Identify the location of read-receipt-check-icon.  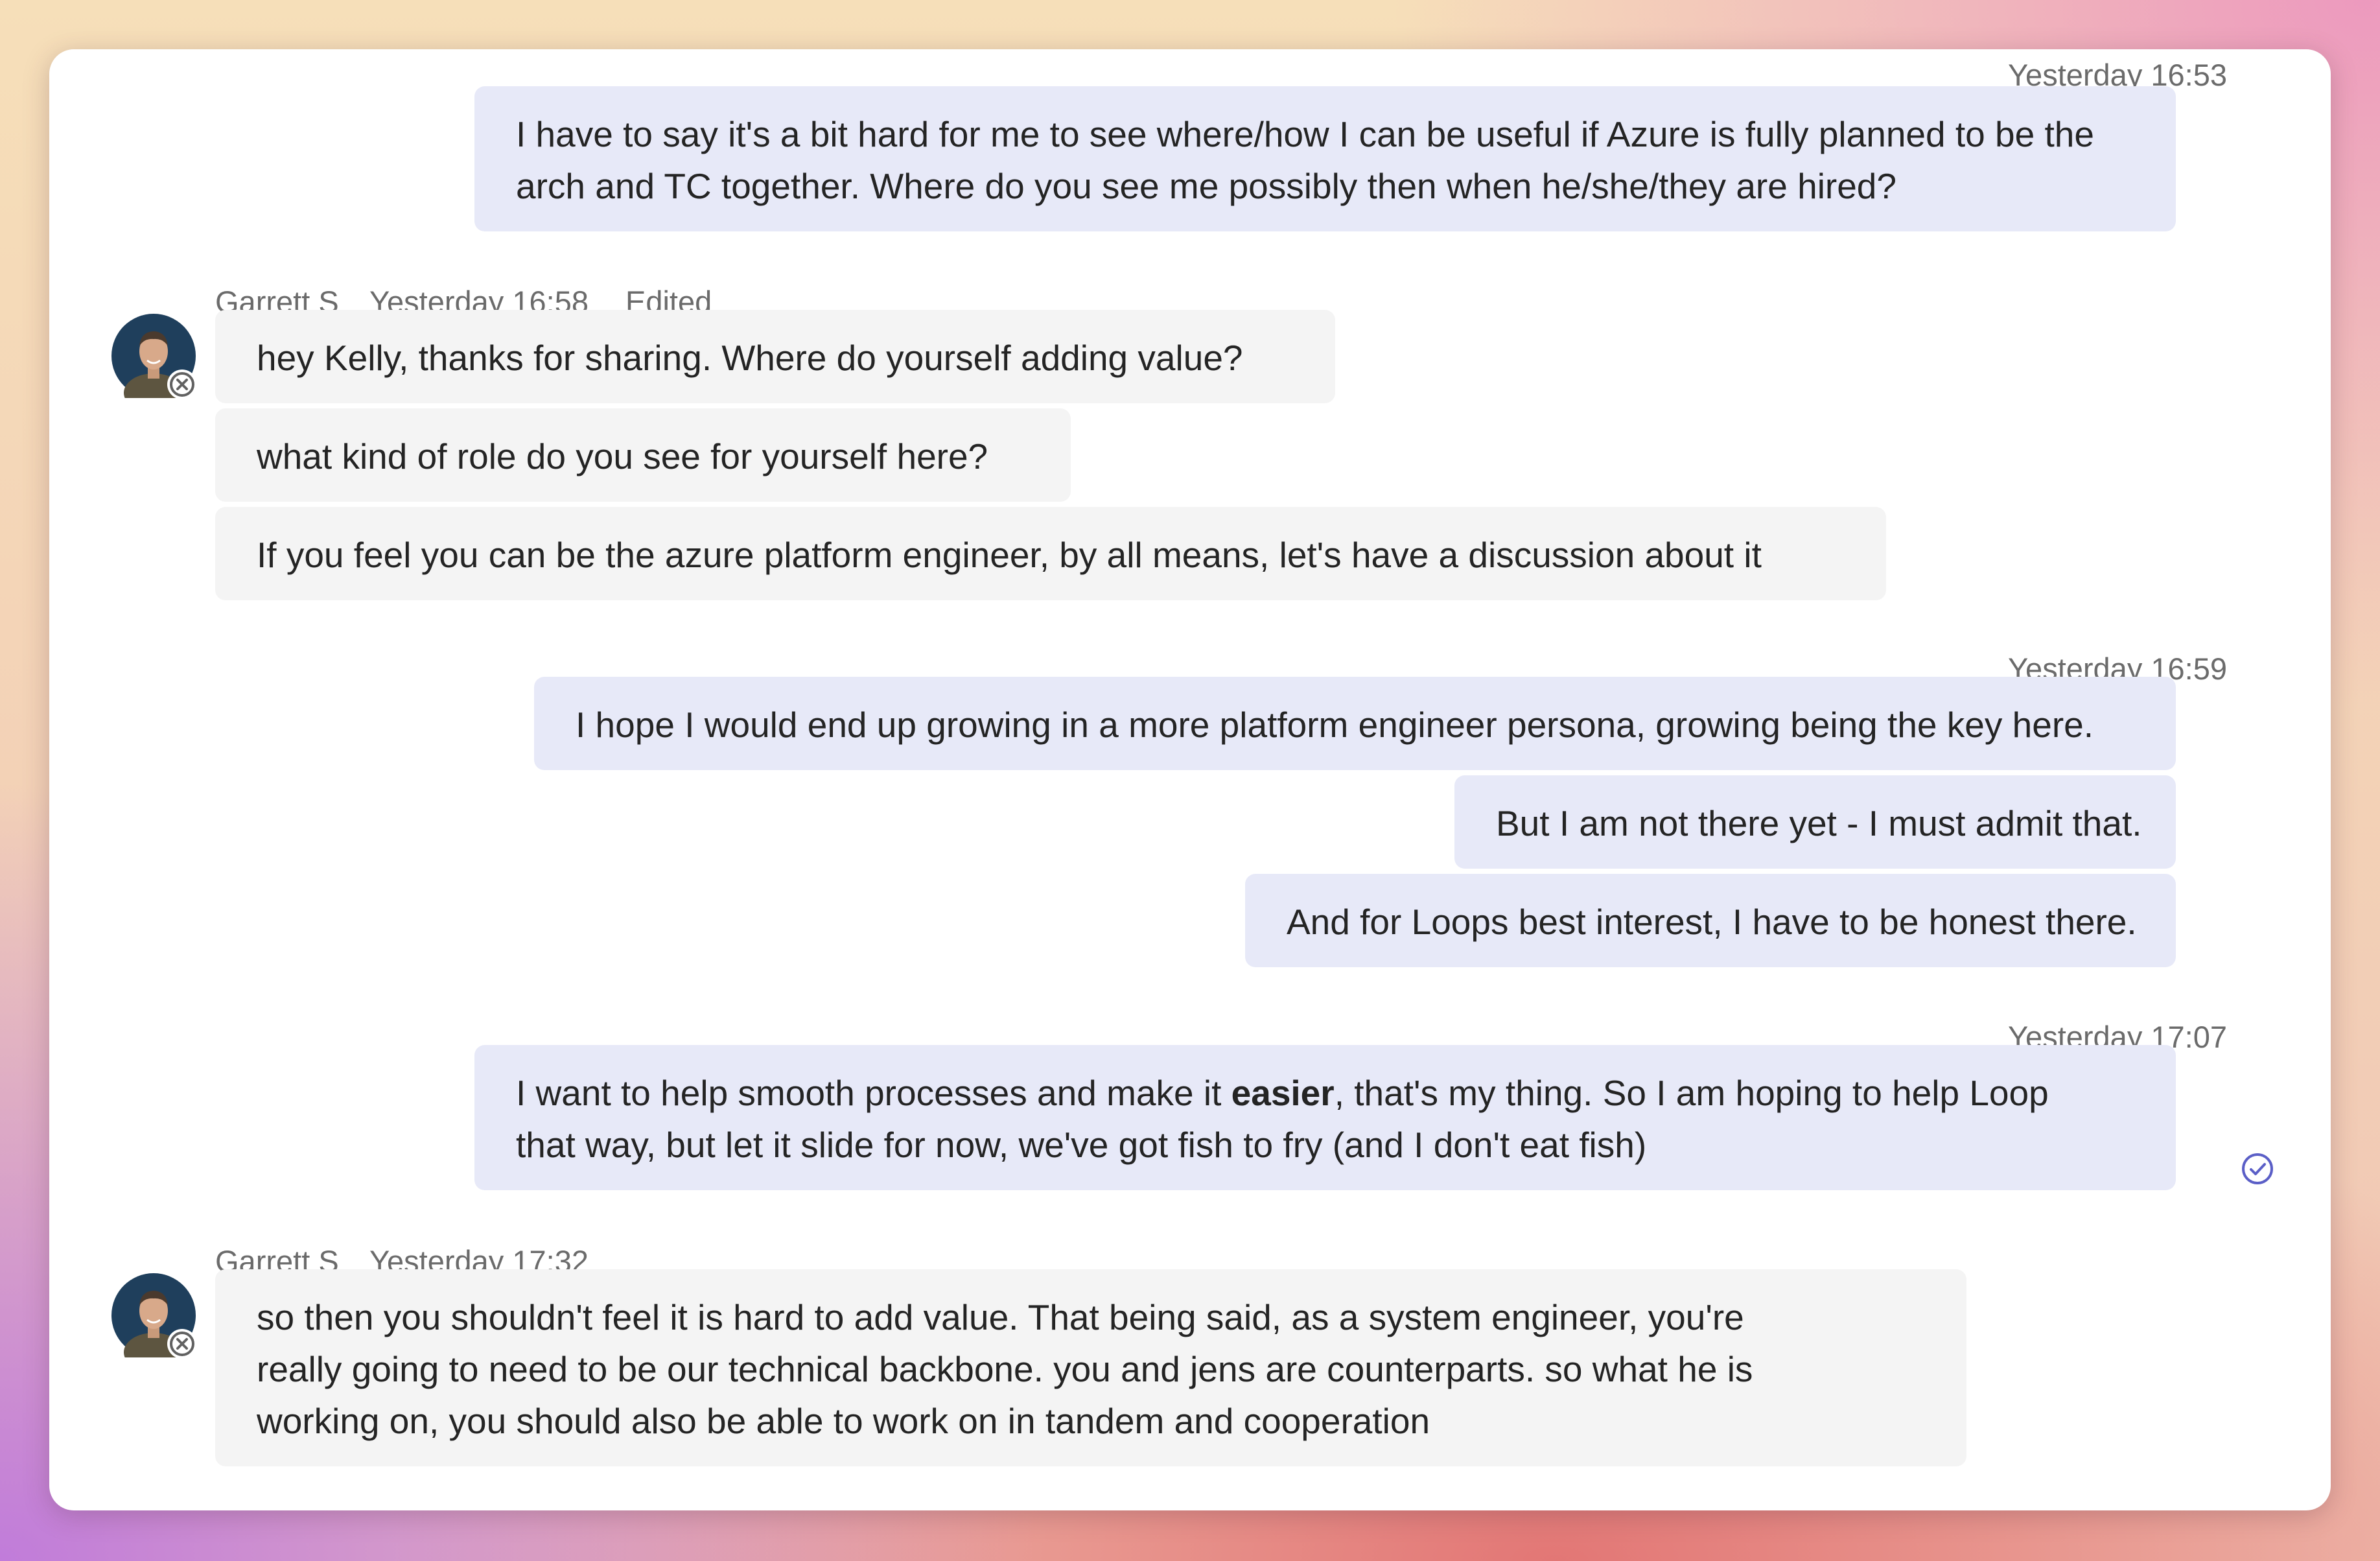
(2257, 1169).